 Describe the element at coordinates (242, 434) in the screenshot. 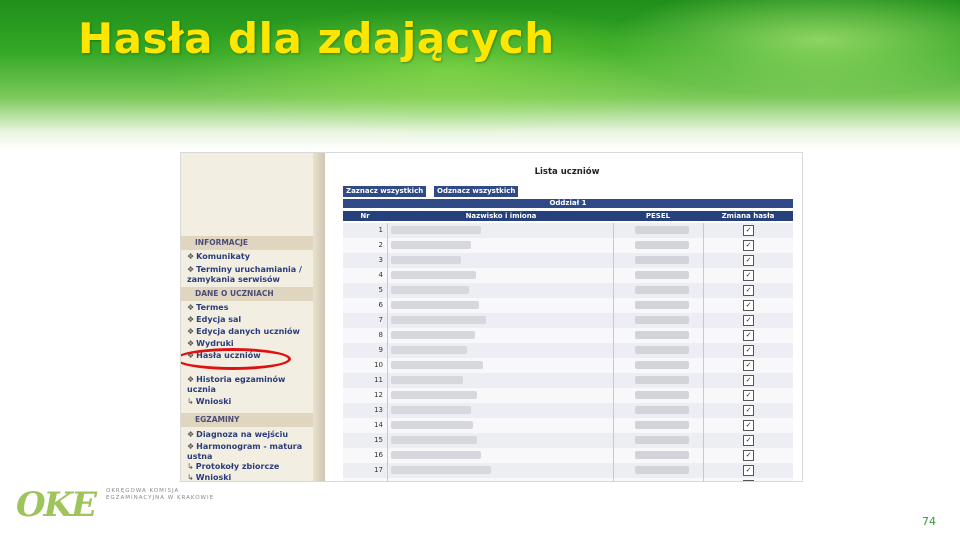

I see `sidebar-item-label: Diagnoza na wejściu` at that location.